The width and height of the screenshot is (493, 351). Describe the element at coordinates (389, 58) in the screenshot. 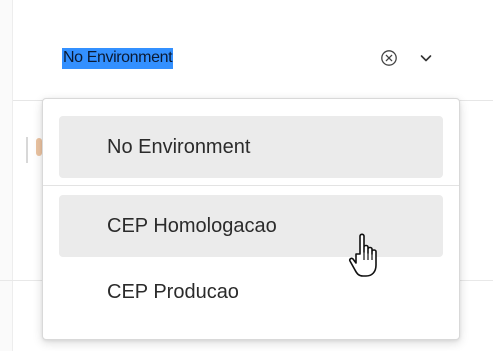

I see `circle-x-icon` at that location.